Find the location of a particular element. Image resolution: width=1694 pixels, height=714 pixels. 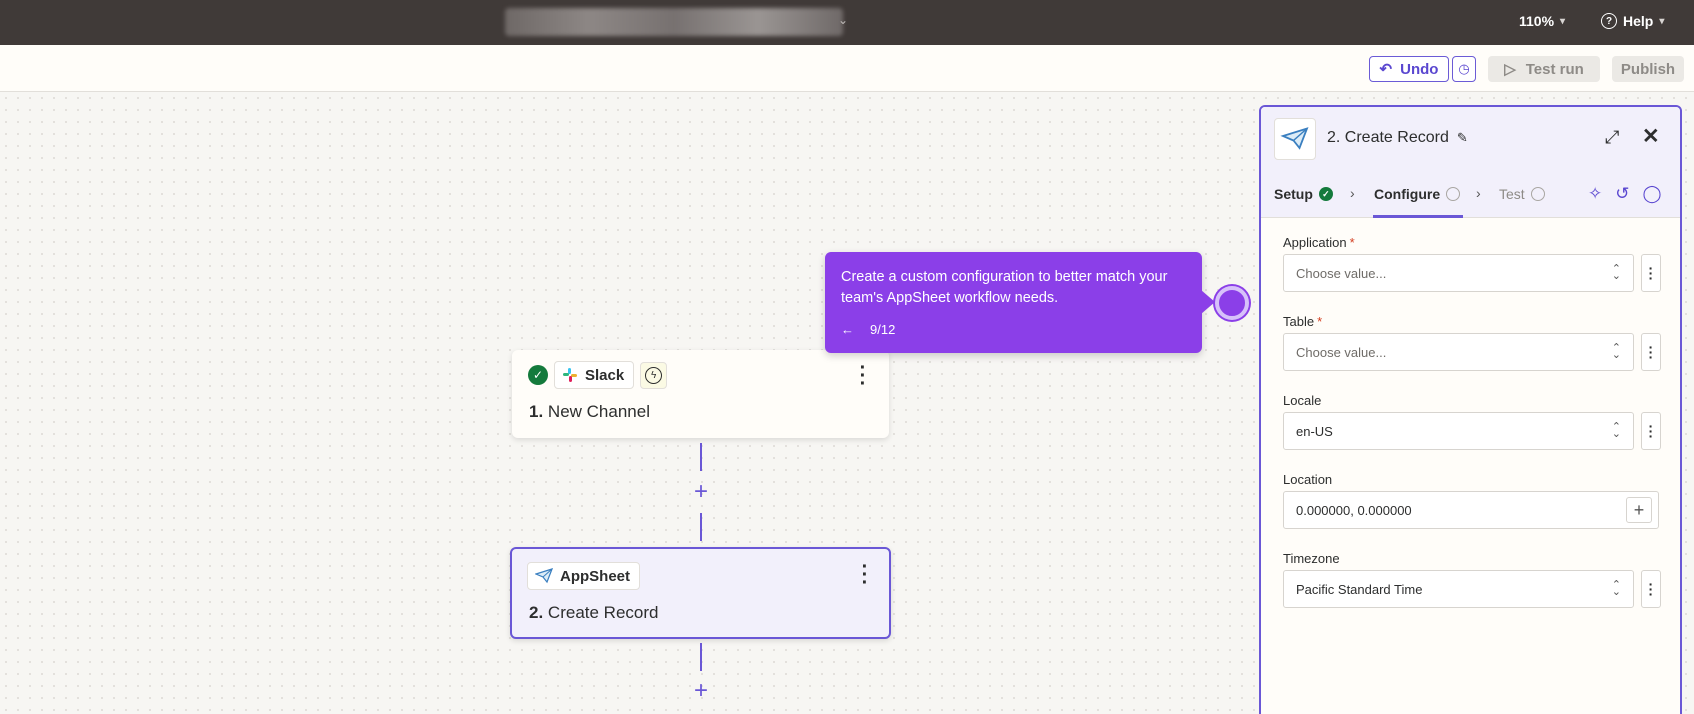

tab-setup-label: Setup is located at coordinates (1293, 194).